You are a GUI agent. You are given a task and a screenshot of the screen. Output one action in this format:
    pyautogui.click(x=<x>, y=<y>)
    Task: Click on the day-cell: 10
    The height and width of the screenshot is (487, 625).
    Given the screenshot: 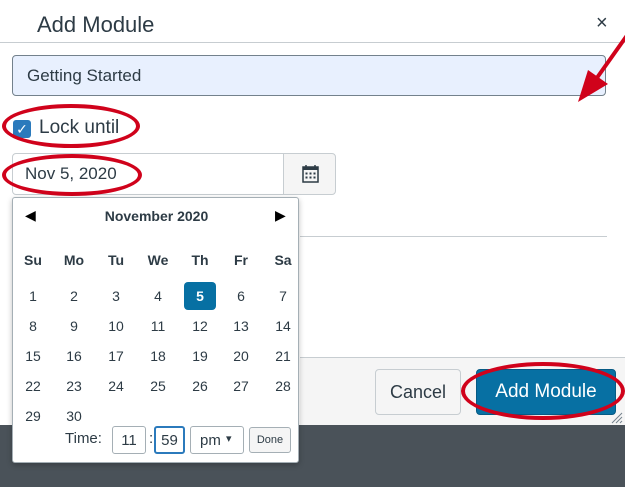 What is the action you would take?
    pyautogui.click(x=116, y=326)
    